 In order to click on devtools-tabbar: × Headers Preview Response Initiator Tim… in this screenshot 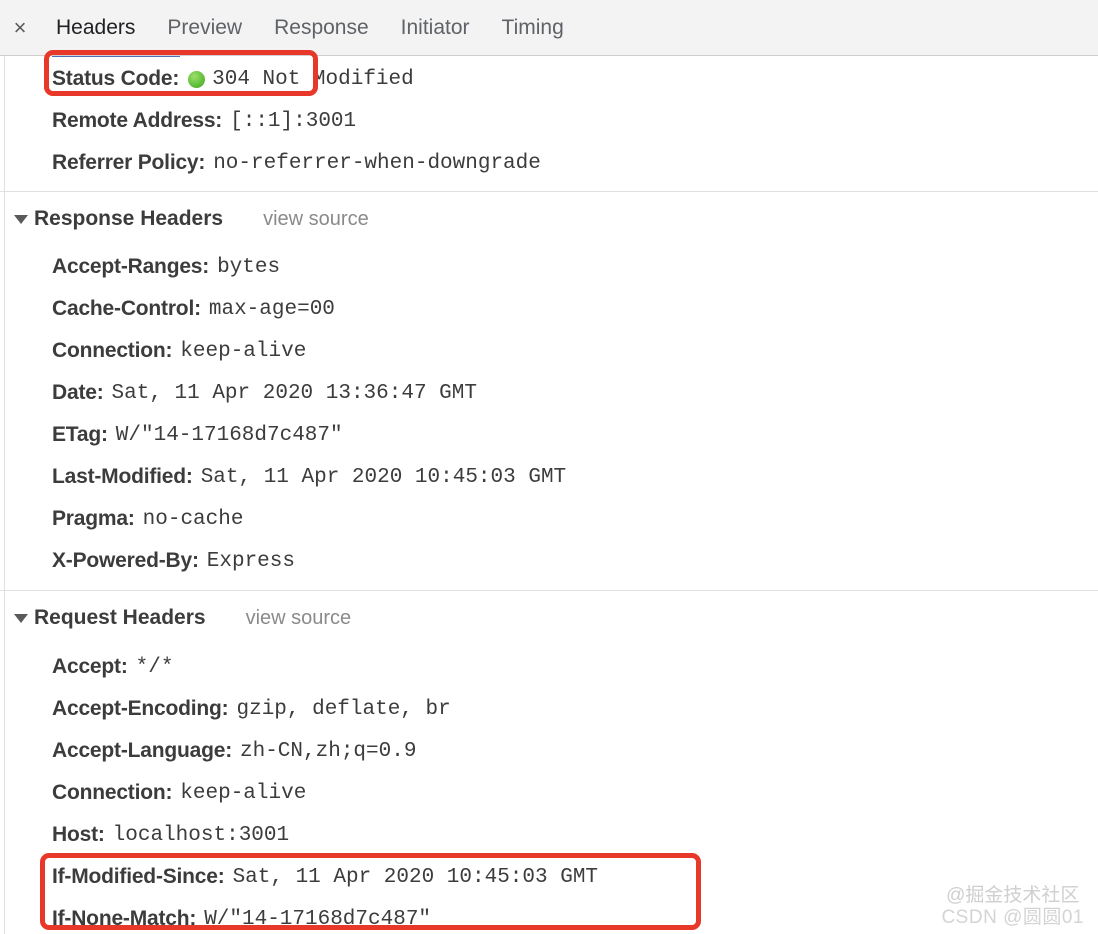, I will do `click(549, 28)`.